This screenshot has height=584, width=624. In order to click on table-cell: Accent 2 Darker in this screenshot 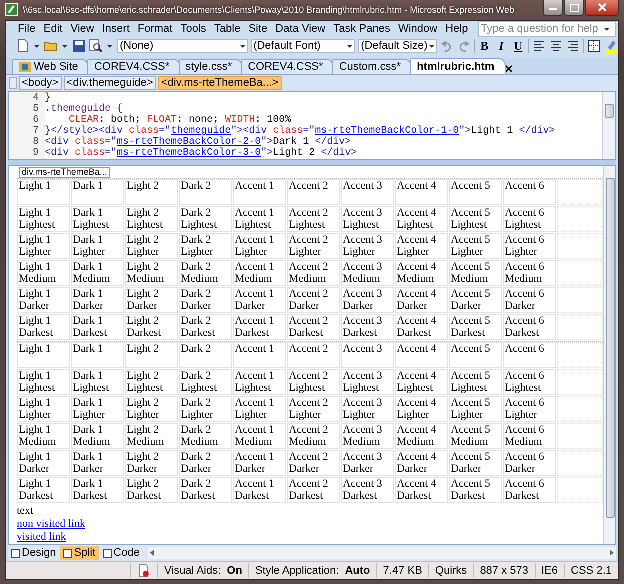, I will do `click(313, 463)`.